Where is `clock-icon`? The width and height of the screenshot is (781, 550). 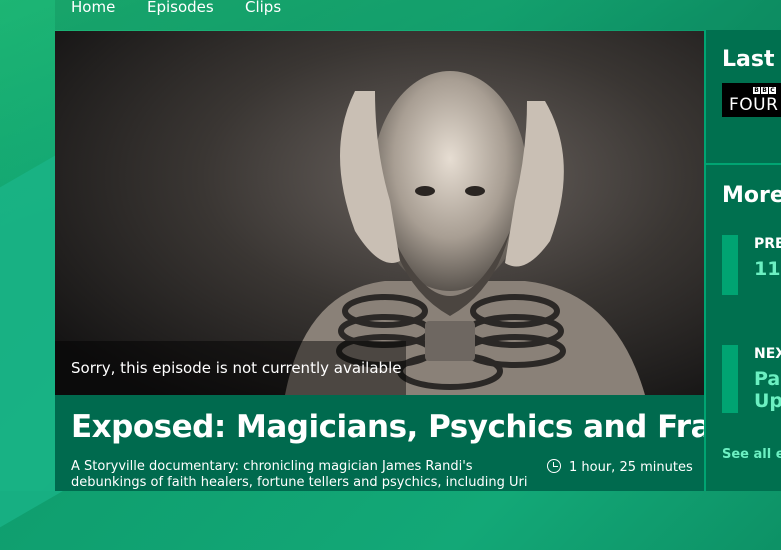
clock-icon is located at coordinates (554, 466).